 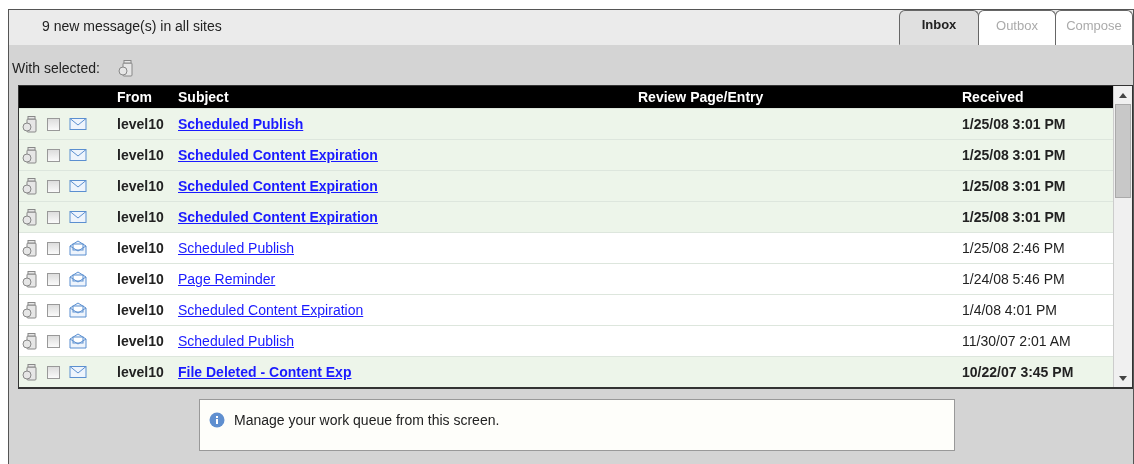 What do you see at coordinates (227, 279) in the screenshot?
I see `subject-link: Page Reminder` at bounding box center [227, 279].